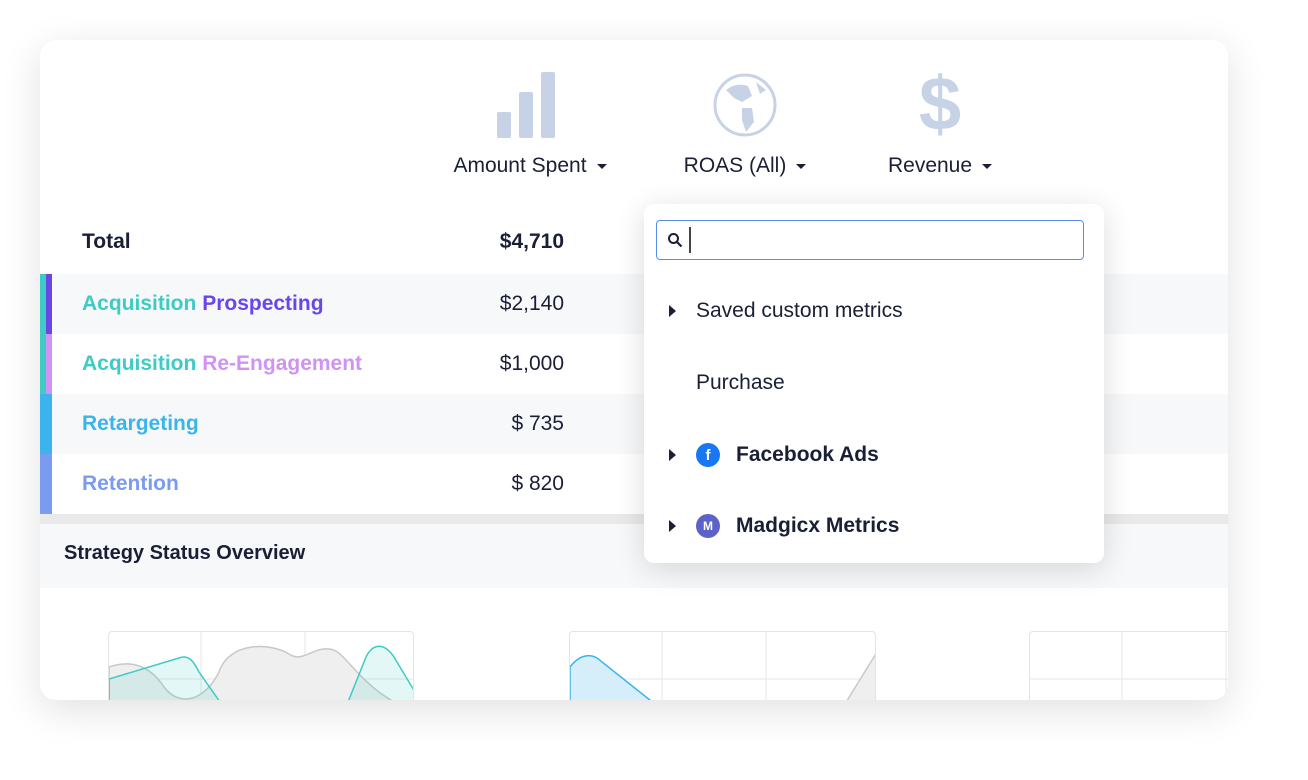 The image size is (1308, 780). Describe the element at coordinates (203, 303) in the screenshot. I see `strategy-name: Acquisition Prospecting` at that location.